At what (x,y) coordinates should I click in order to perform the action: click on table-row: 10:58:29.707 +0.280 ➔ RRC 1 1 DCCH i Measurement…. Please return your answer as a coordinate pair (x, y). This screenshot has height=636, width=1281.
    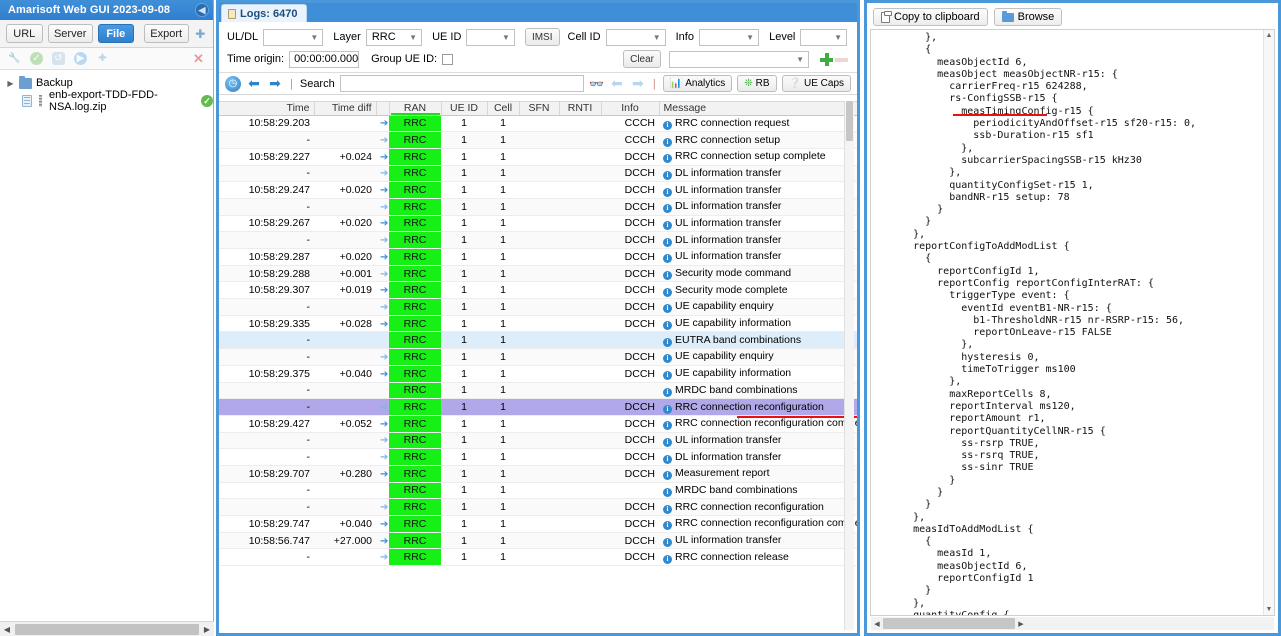
    Looking at the image, I should click on (538, 474).